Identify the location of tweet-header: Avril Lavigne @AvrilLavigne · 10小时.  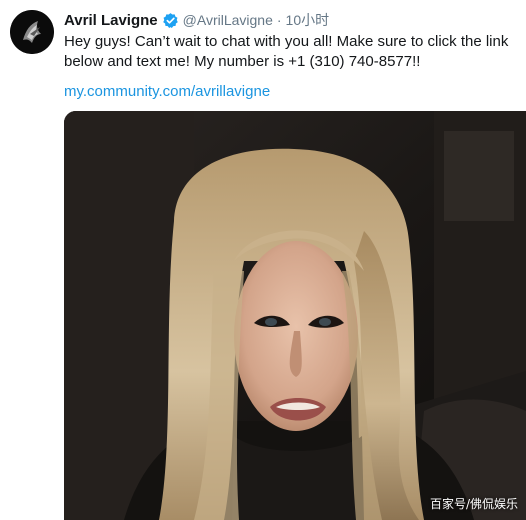
(196, 20).